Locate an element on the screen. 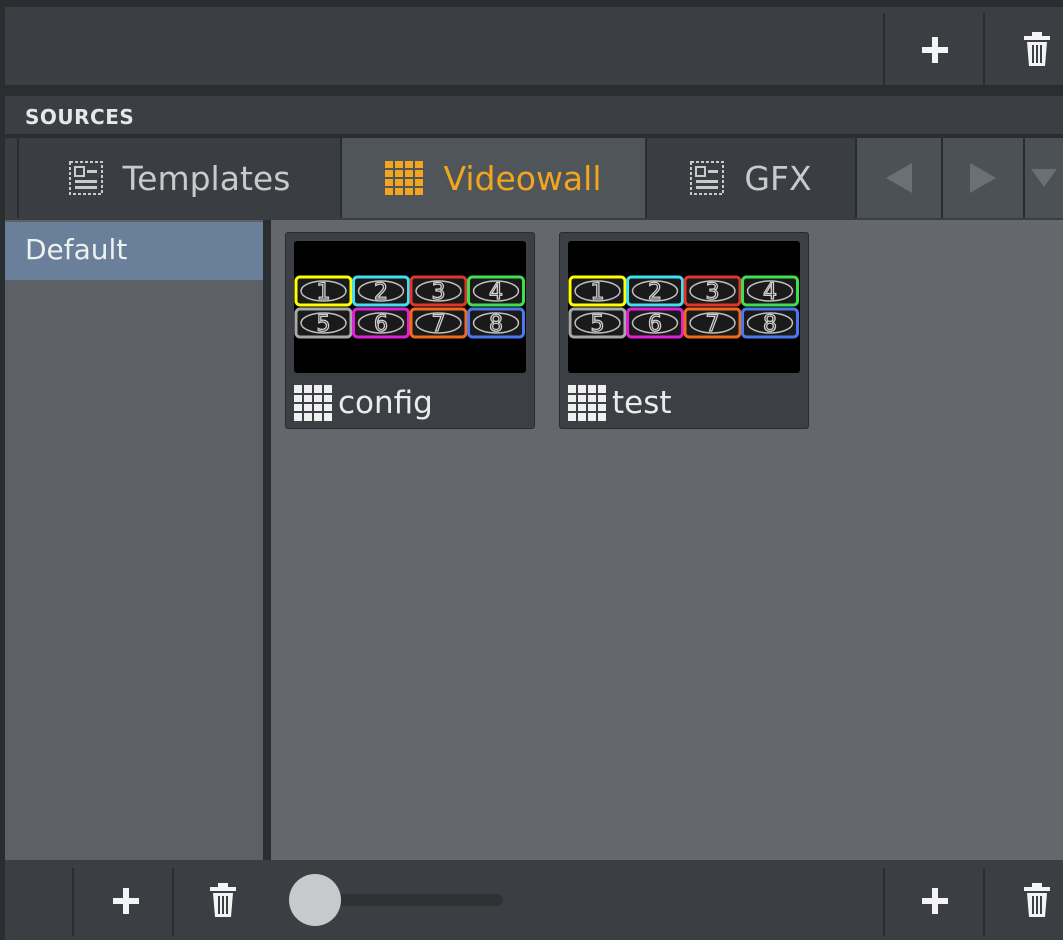 The width and height of the screenshot is (1063, 940). tab-label: GFX is located at coordinates (778, 178).